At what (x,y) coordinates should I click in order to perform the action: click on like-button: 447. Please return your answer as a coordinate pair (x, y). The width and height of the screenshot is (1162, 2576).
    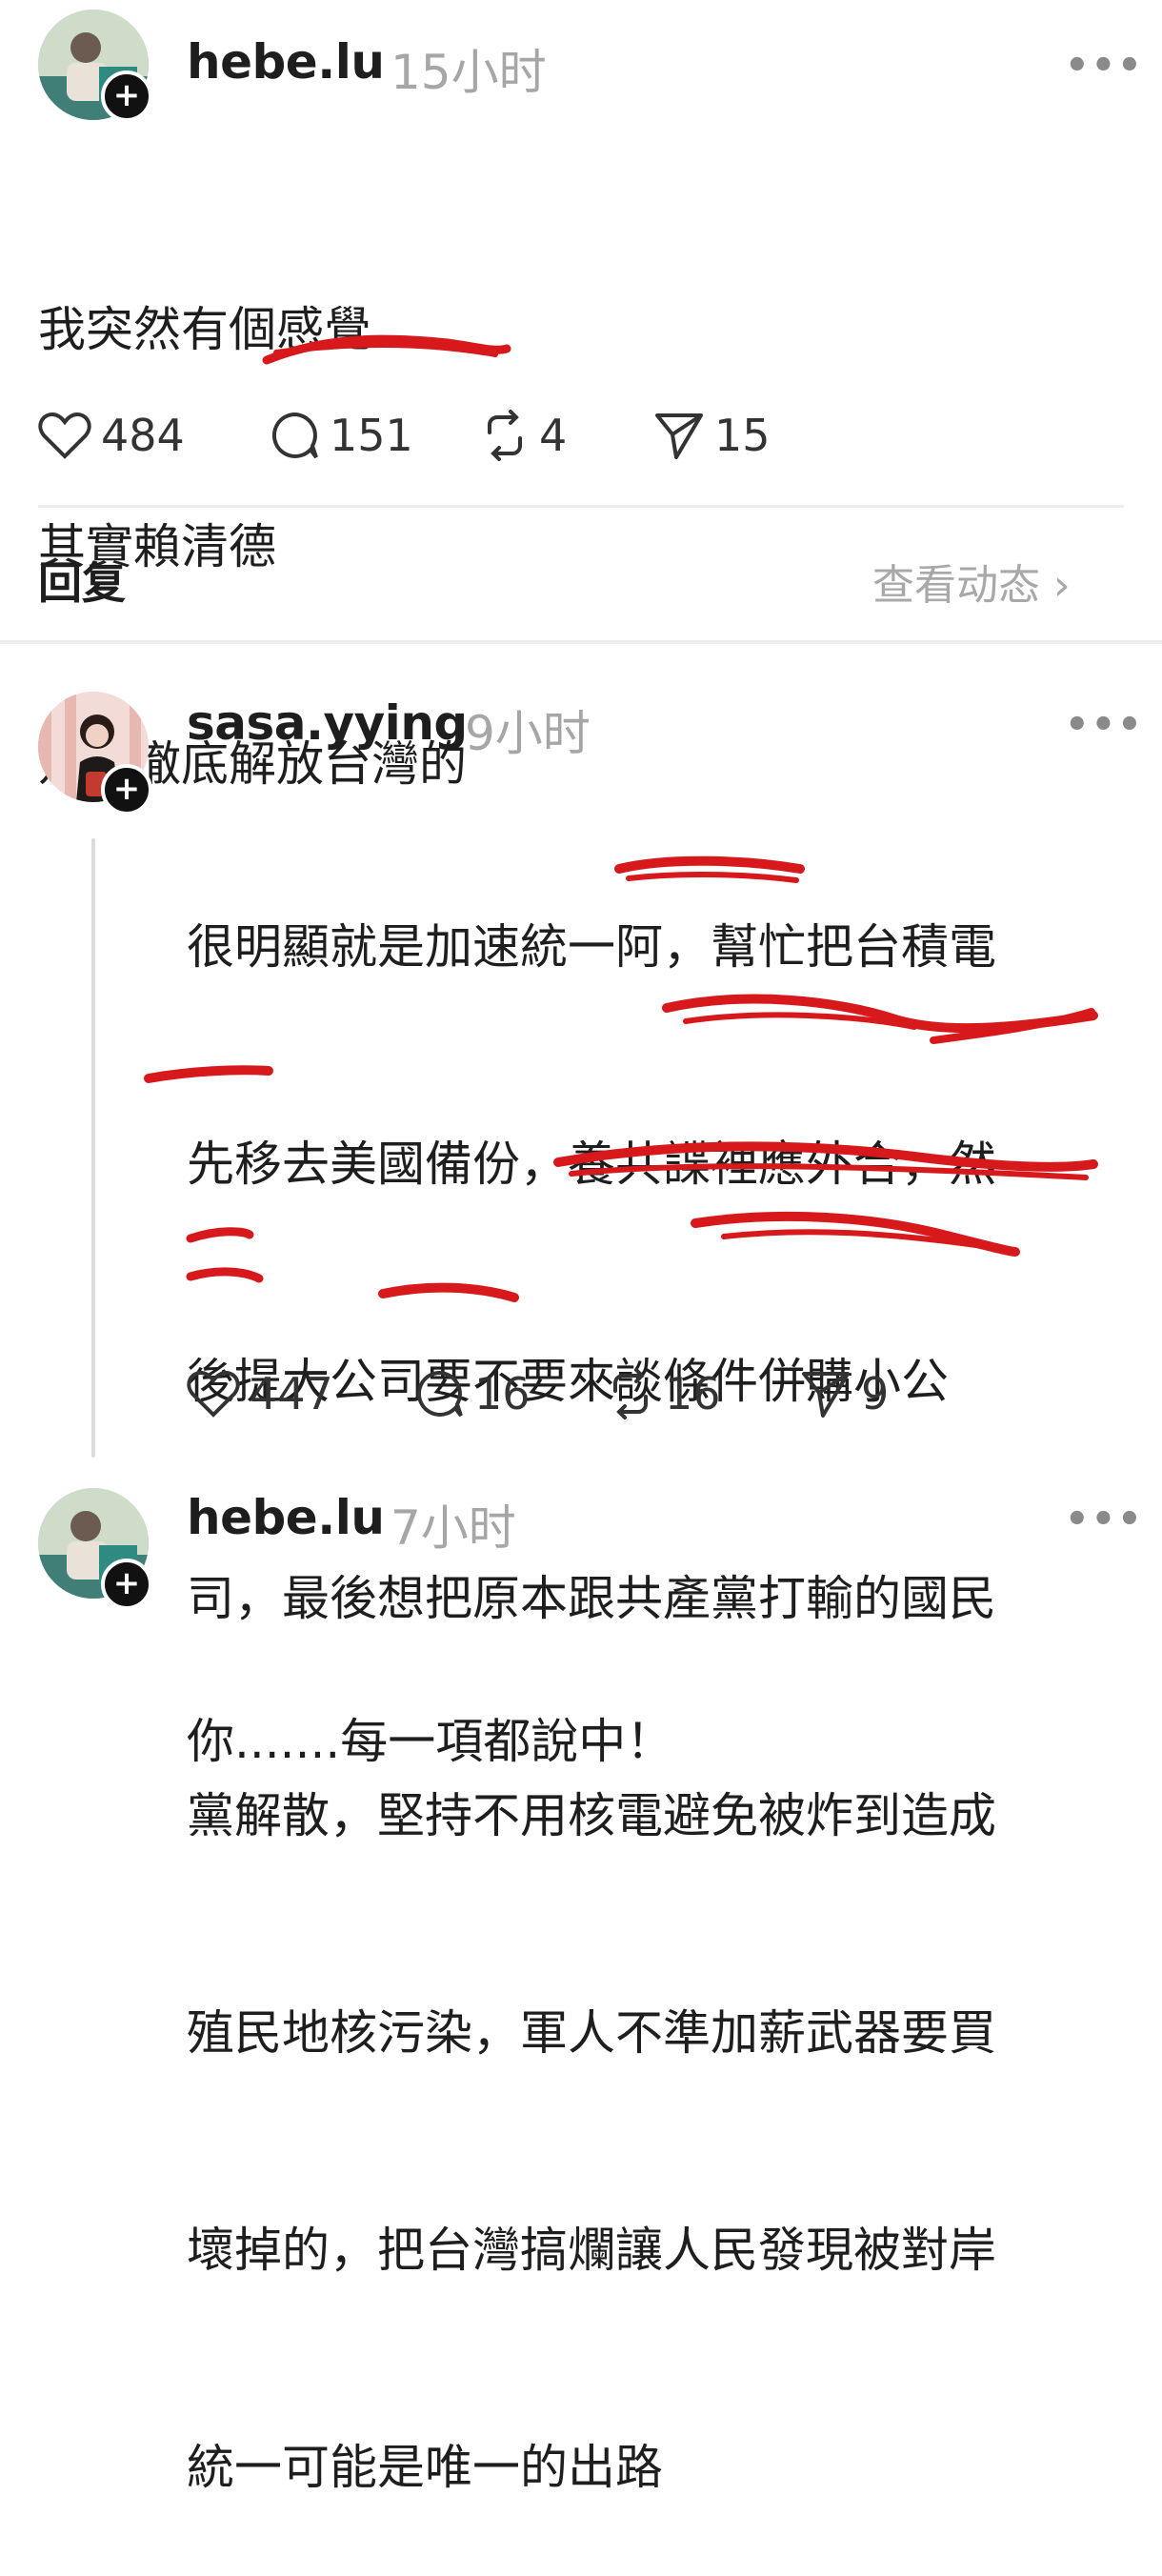
    Looking at the image, I should click on (260, 1394).